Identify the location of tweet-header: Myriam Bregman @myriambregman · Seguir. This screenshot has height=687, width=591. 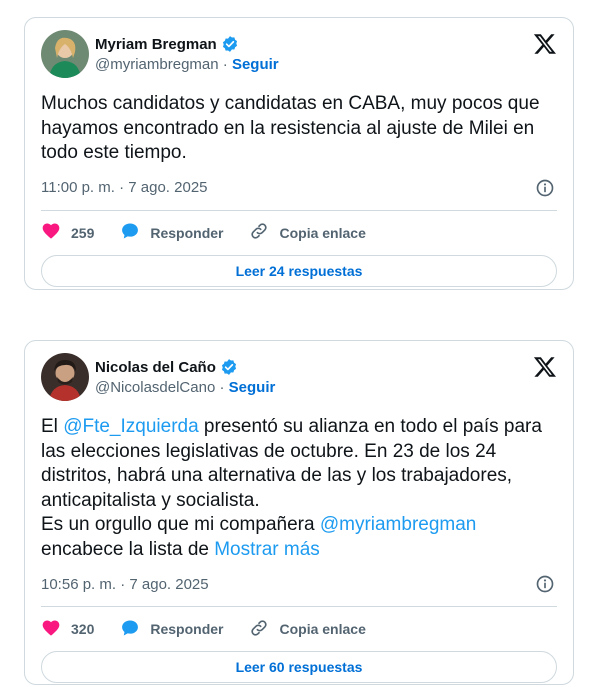
(299, 54).